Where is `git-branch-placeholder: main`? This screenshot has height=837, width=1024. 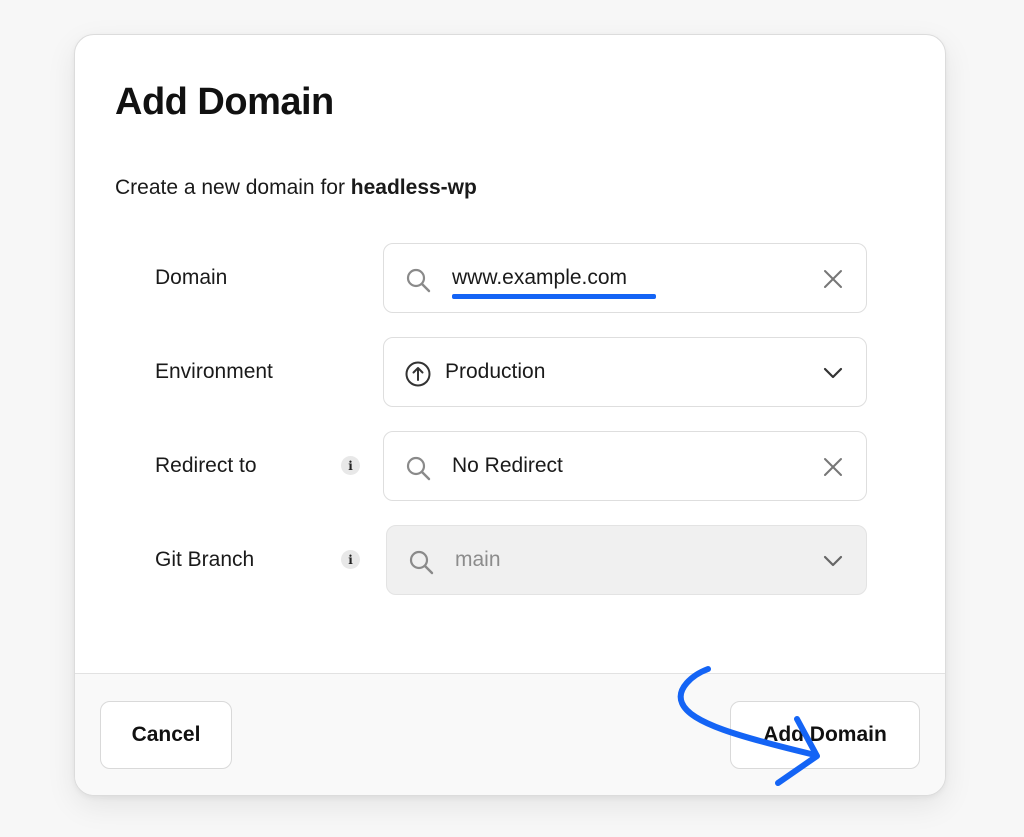
git-branch-placeholder: main is located at coordinates (478, 559).